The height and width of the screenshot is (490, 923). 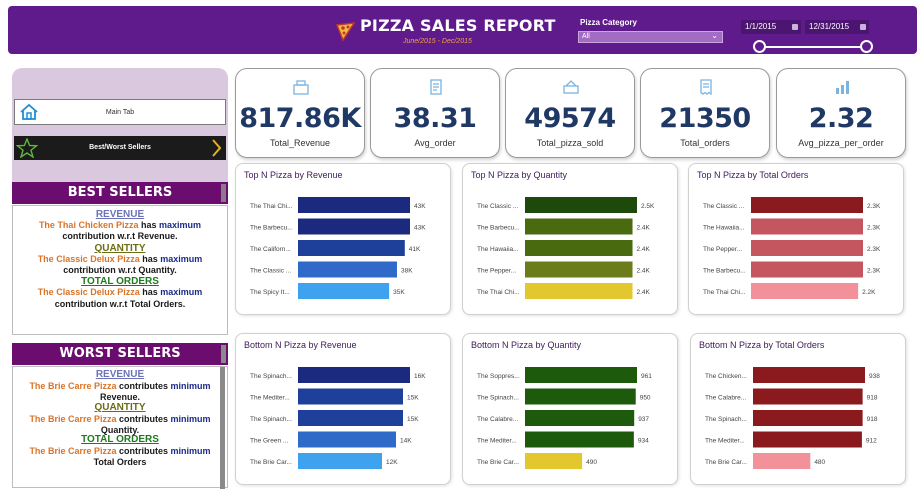 I want to click on worst-orders-tail: Total Orders, so click(x=120, y=462).